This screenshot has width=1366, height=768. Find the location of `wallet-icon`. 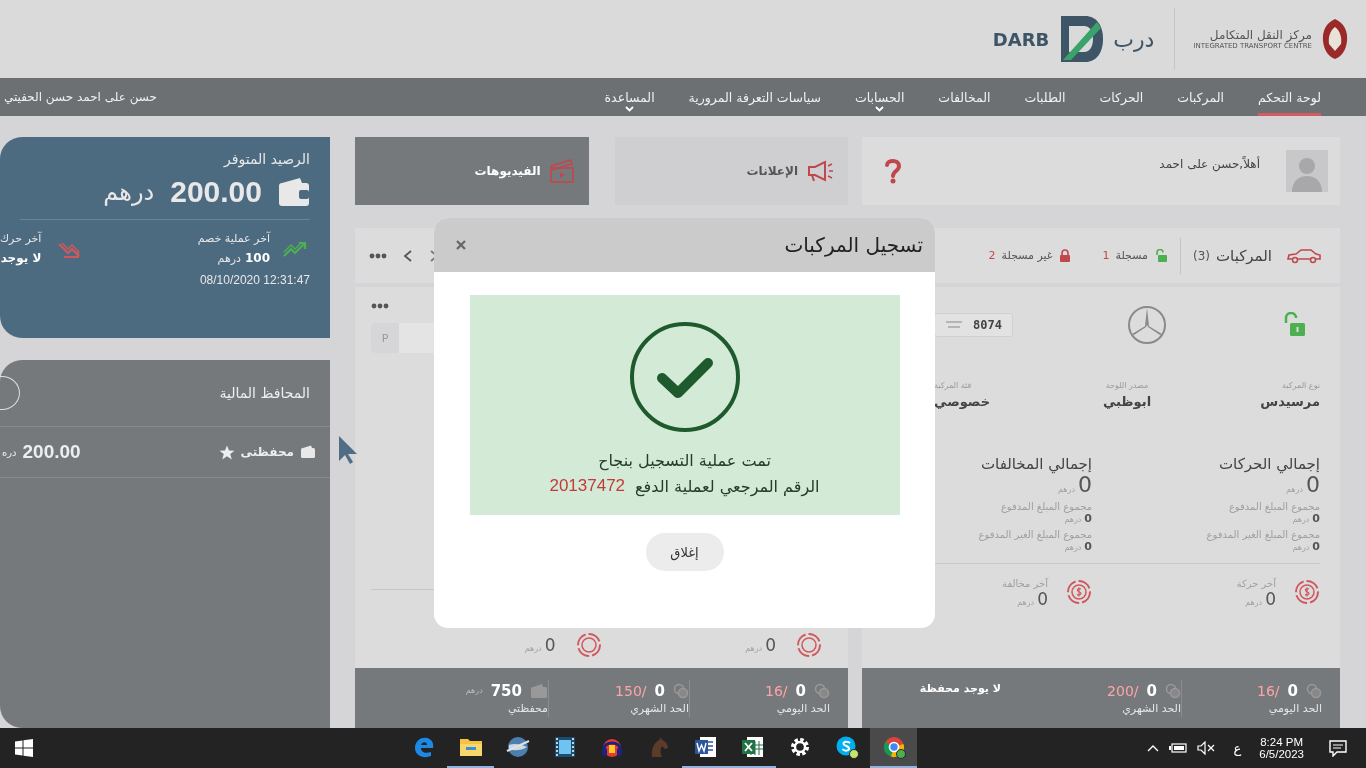

wallet-icon is located at coordinates (308, 452).